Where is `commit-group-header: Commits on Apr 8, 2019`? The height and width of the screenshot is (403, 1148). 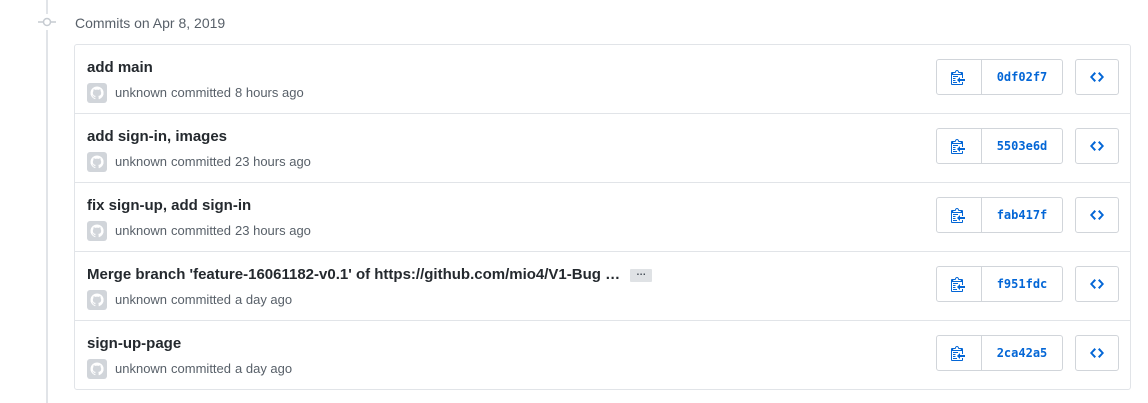
commit-group-header: Commits on Apr 8, 2019 is located at coordinates (150, 23).